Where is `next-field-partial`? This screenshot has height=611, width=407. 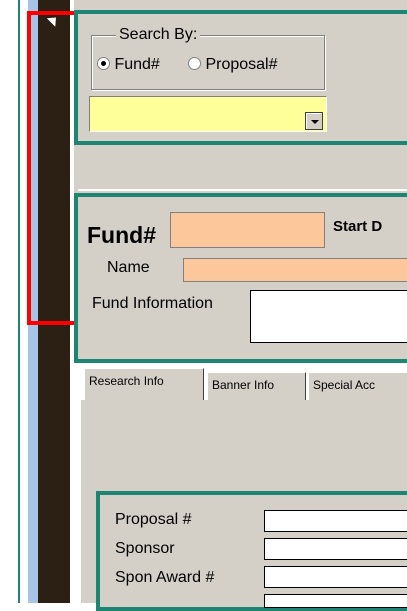 next-field-partial is located at coordinates (335, 601).